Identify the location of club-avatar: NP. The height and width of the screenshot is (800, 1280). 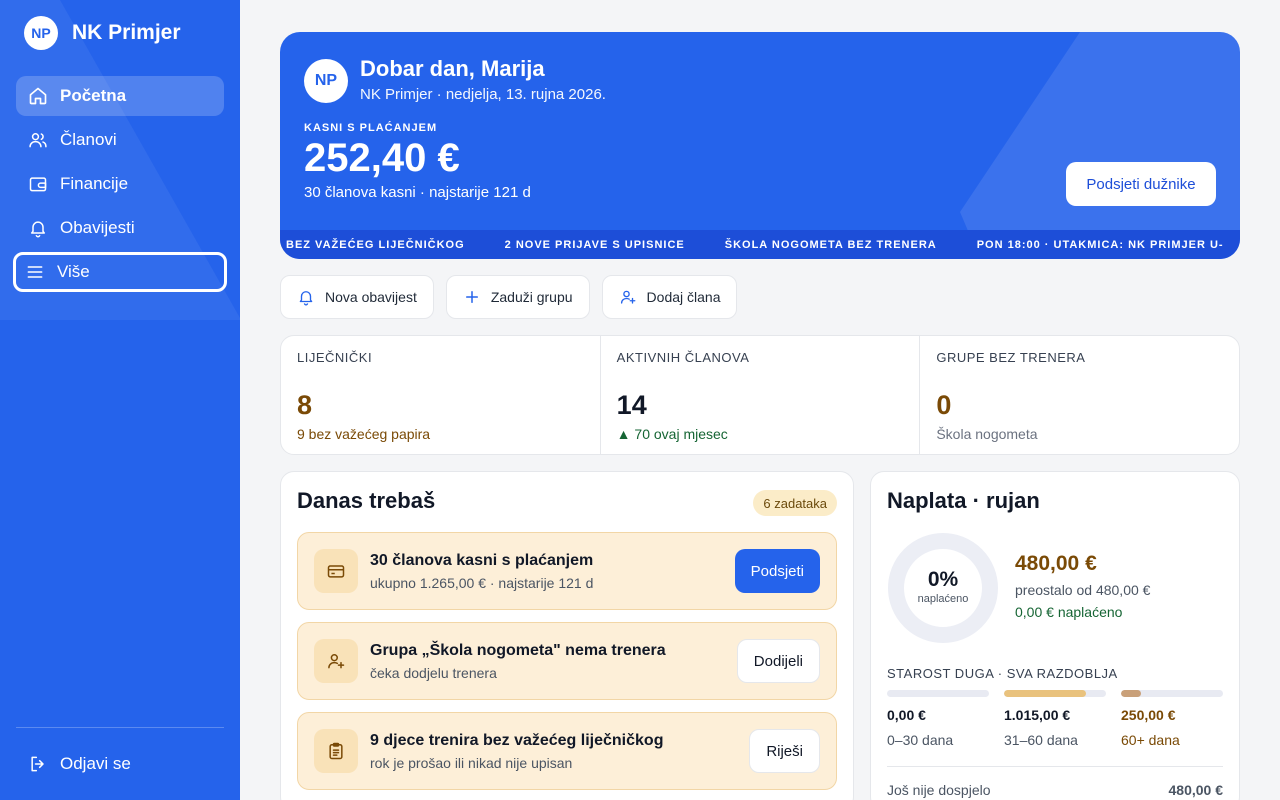
(326, 81).